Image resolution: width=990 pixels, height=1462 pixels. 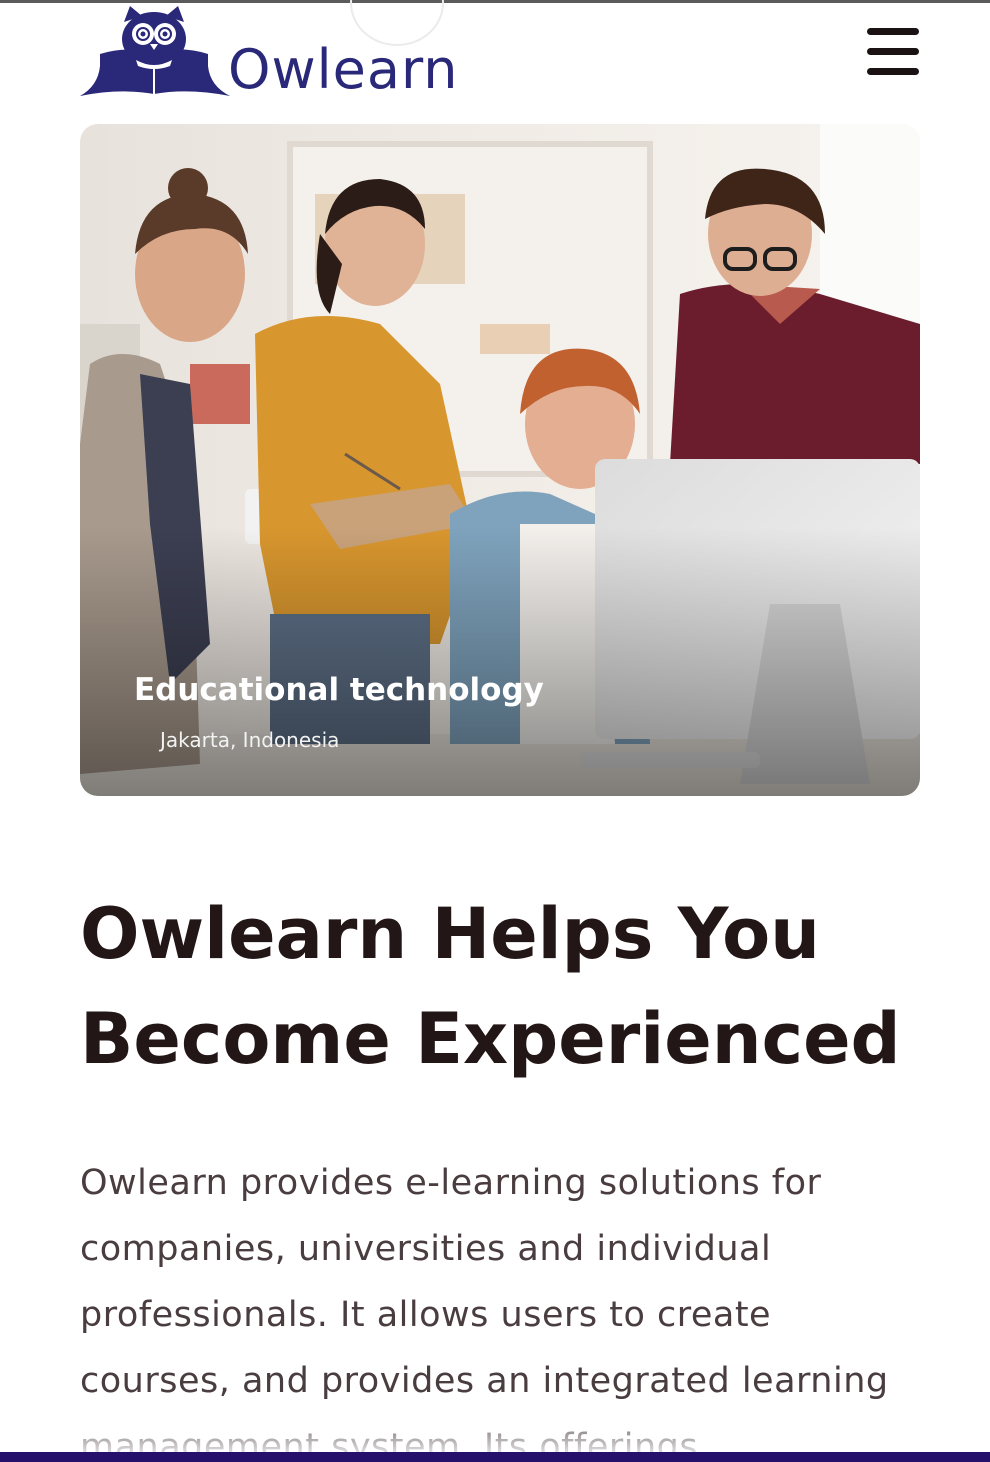 I want to click on brand-name: Owlearn, so click(x=343, y=69).